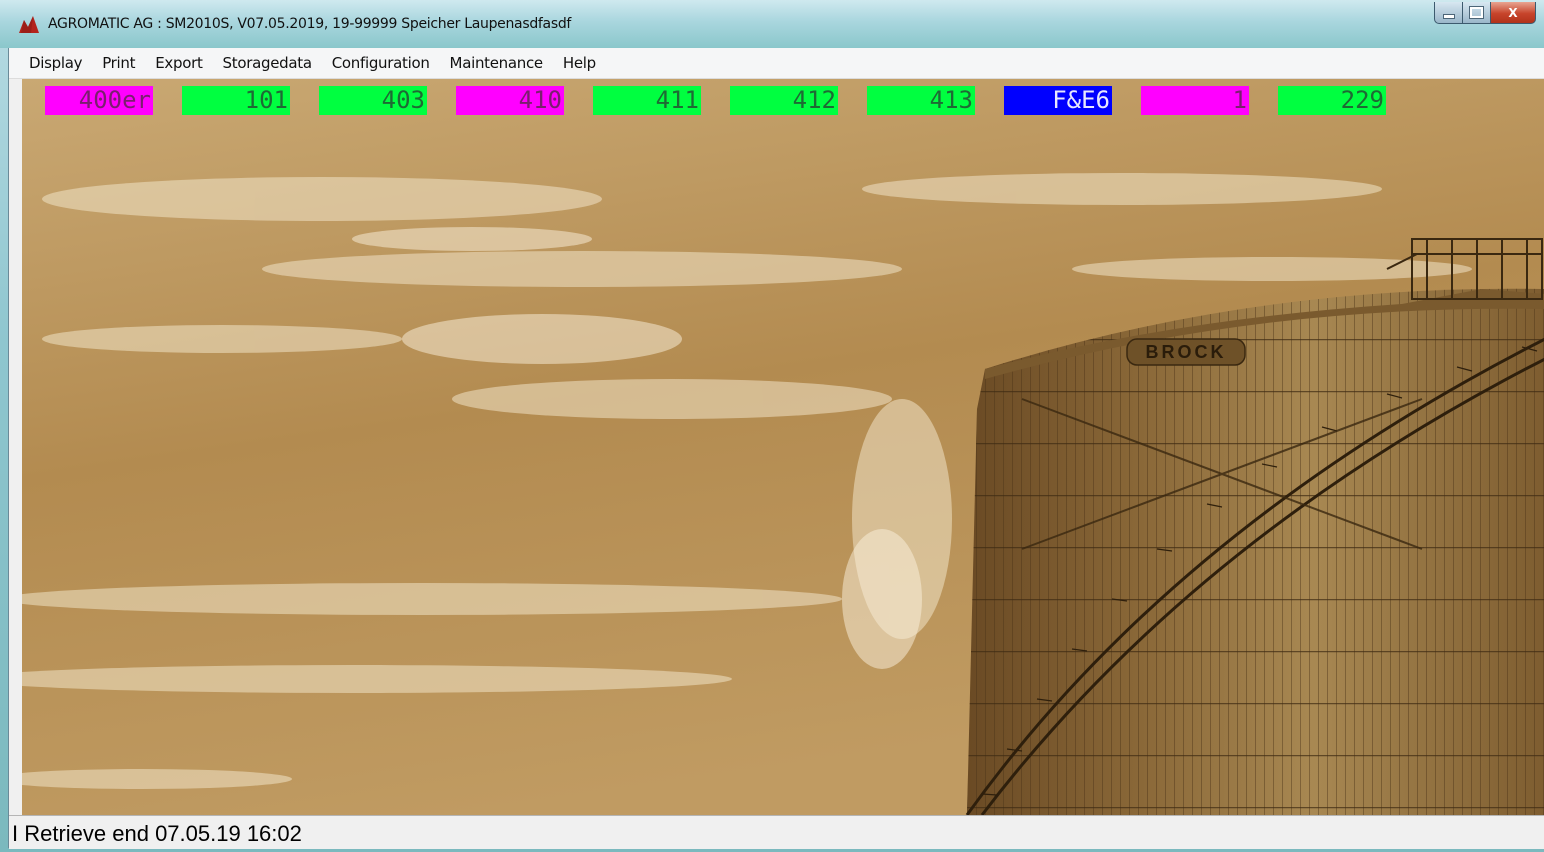 The image size is (1544, 852). I want to click on agromatic-logo-icon, so click(29, 24).